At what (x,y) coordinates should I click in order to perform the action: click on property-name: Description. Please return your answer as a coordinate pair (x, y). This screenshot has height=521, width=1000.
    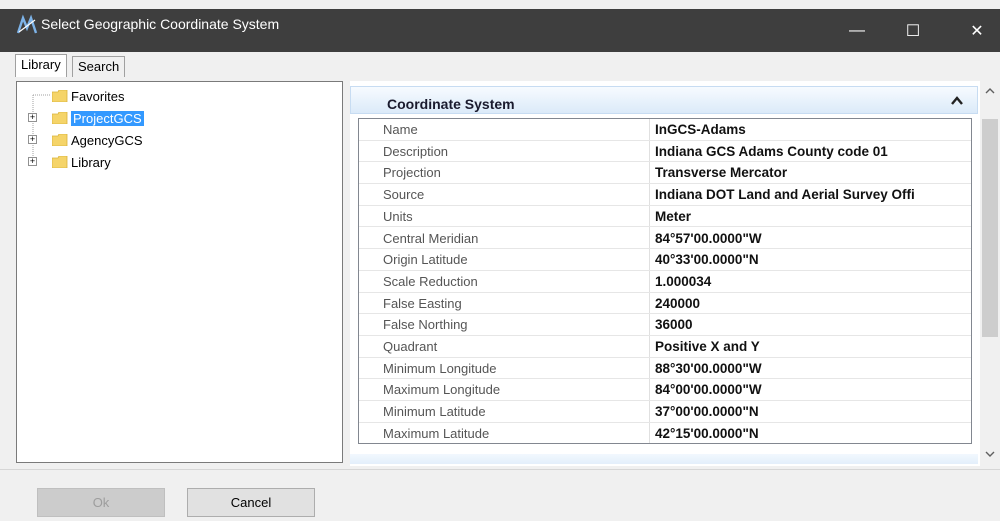
    Looking at the image, I should click on (416, 151).